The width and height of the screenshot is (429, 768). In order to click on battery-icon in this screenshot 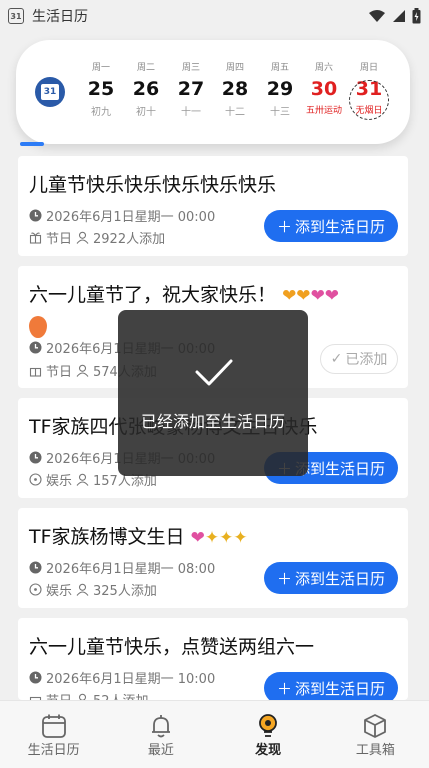, I will do `click(416, 16)`.